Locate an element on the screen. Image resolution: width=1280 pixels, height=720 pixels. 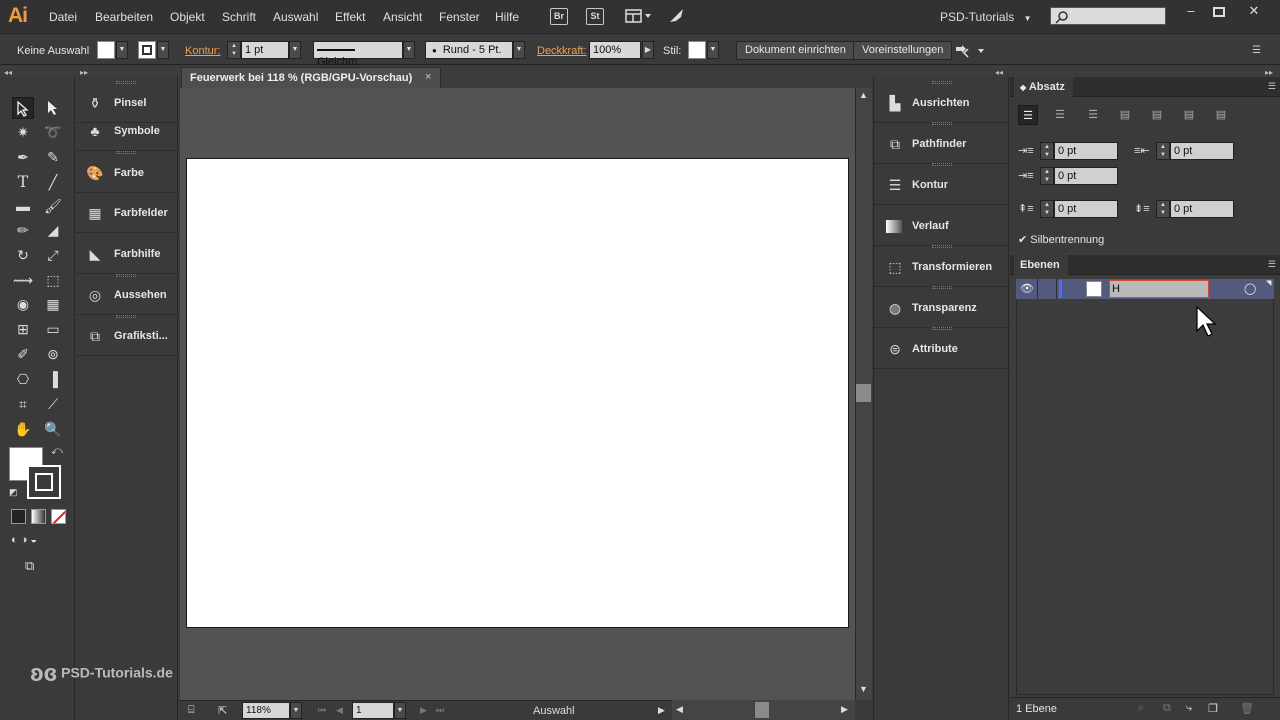
artboard-tool-icon: ⌗ is located at coordinates (23, 404).